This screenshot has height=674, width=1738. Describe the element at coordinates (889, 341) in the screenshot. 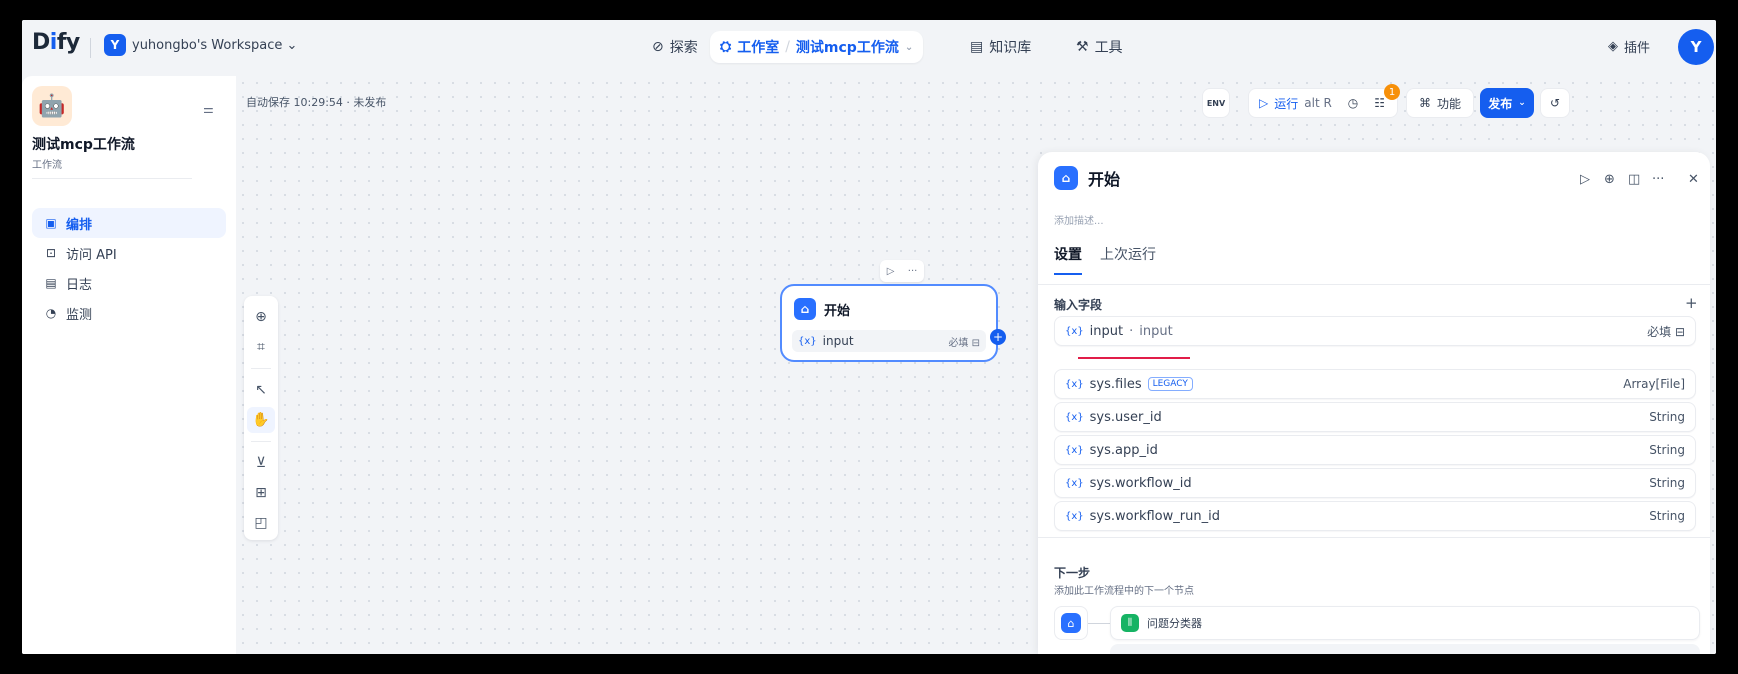

I see `node-variable: {x} input 必填 ⊟` at that location.